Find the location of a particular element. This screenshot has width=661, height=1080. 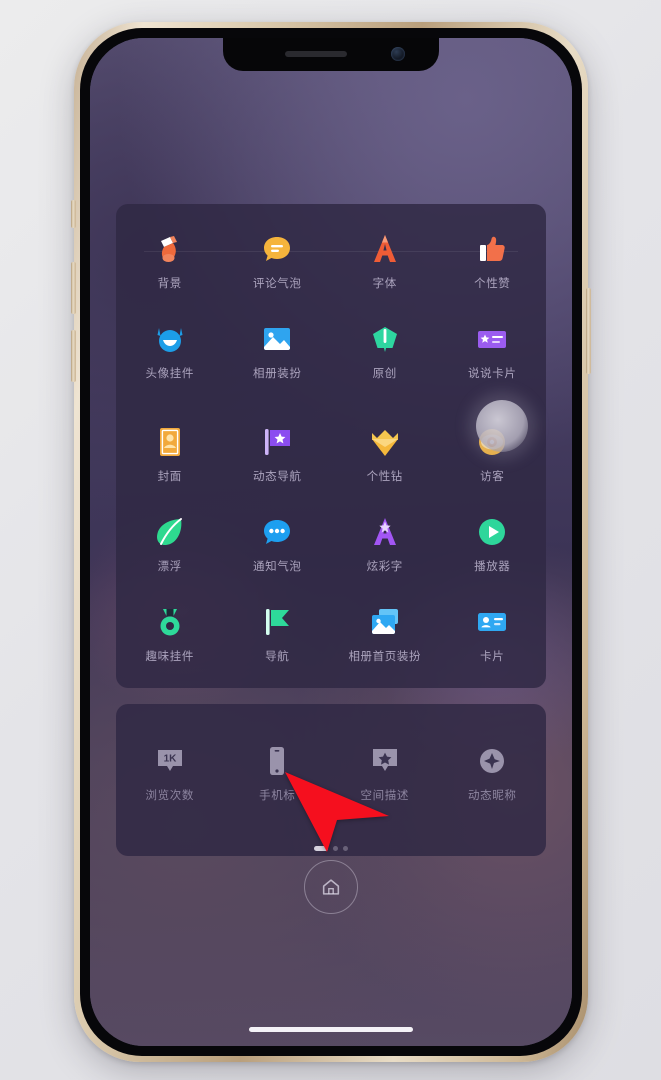

grid-item-personal-like: 个性赞 is located at coordinates (493, 261).